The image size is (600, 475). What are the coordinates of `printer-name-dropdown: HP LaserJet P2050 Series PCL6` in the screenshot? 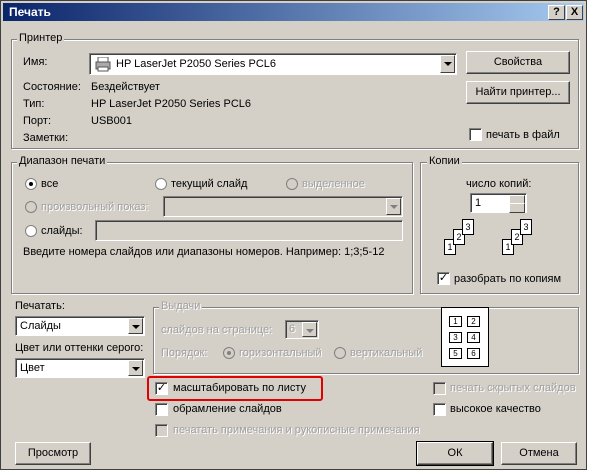 It's located at (273, 64).